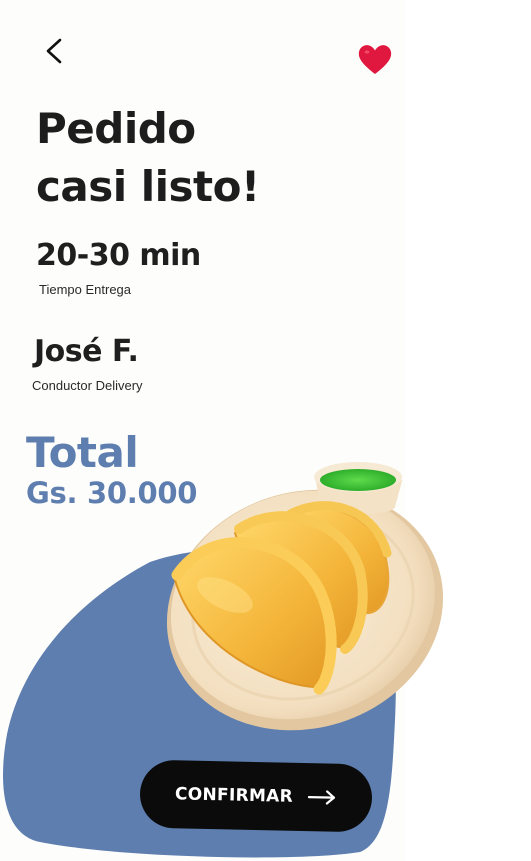  Describe the element at coordinates (321, 797) in the screenshot. I see `arrow-right-icon` at that location.